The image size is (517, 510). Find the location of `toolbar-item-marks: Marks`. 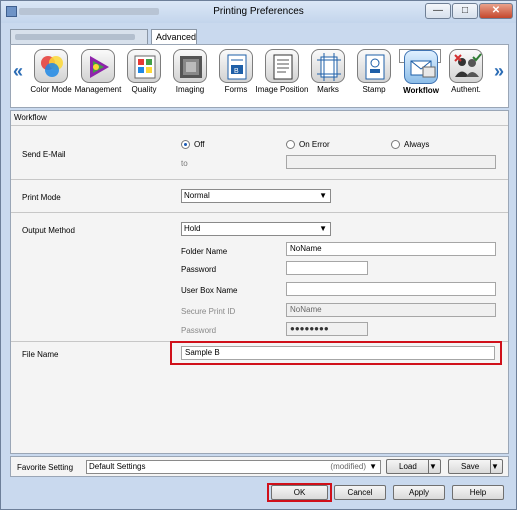

toolbar-item-marks: Marks is located at coordinates (328, 78).